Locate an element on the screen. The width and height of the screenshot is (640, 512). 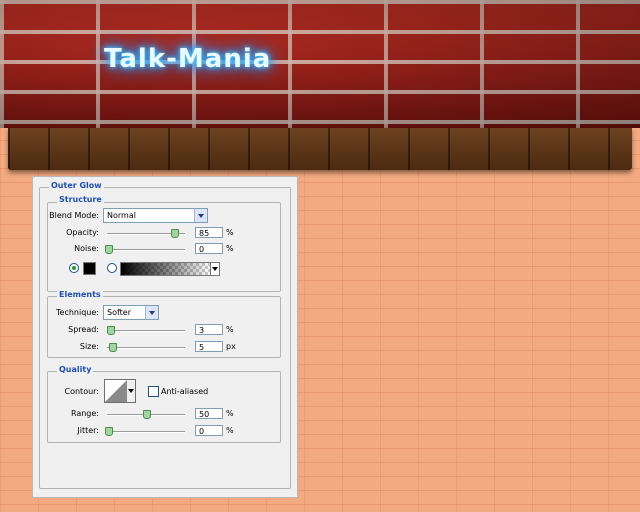
noise-input: 0 is located at coordinates (209, 248).